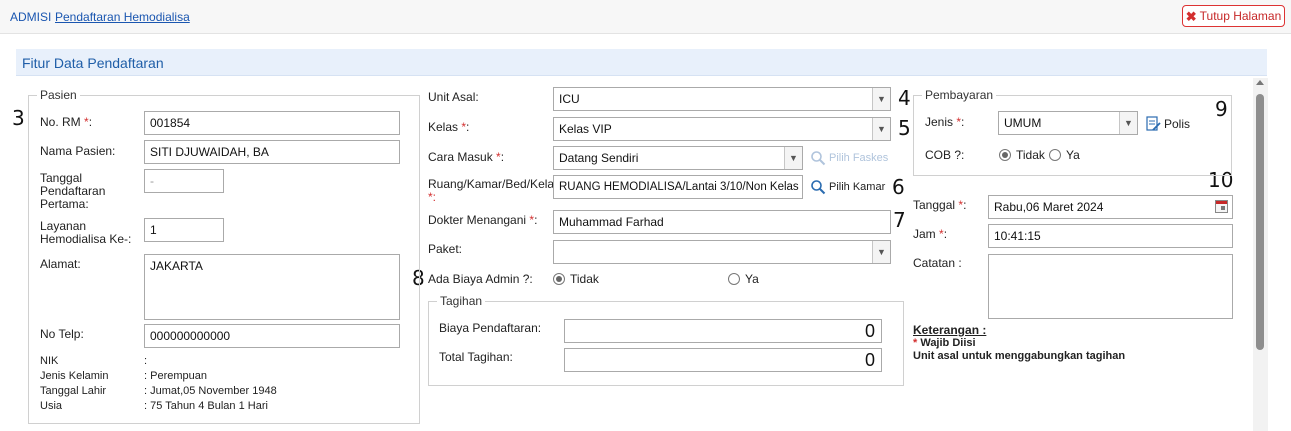 This screenshot has height=431, width=1291. Describe the element at coordinates (678, 187) in the screenshot. I see `ruang-kamar-input: RUANG HEMODIALISA/Lantai 3/10/Non Kelas` at that location.